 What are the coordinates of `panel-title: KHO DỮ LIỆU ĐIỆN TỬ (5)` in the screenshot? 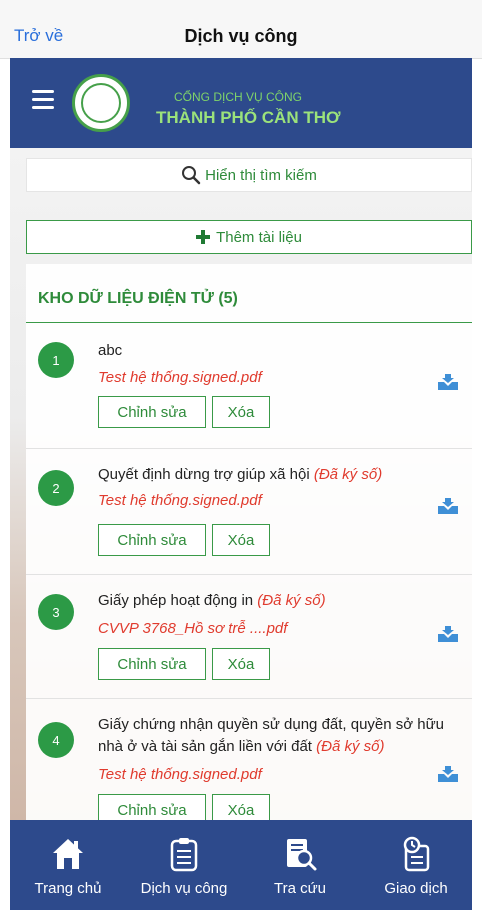 It's located at (138, 298).